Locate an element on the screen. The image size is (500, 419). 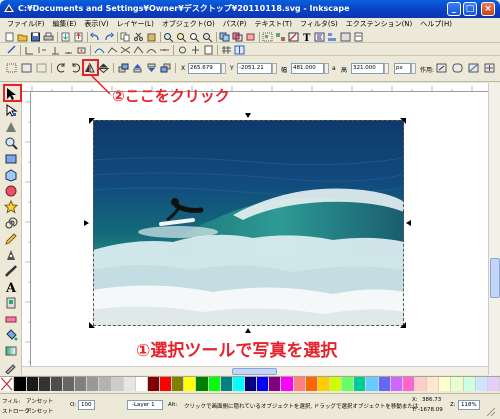
rotate-cw-icon is located at coordinates (75, 68).